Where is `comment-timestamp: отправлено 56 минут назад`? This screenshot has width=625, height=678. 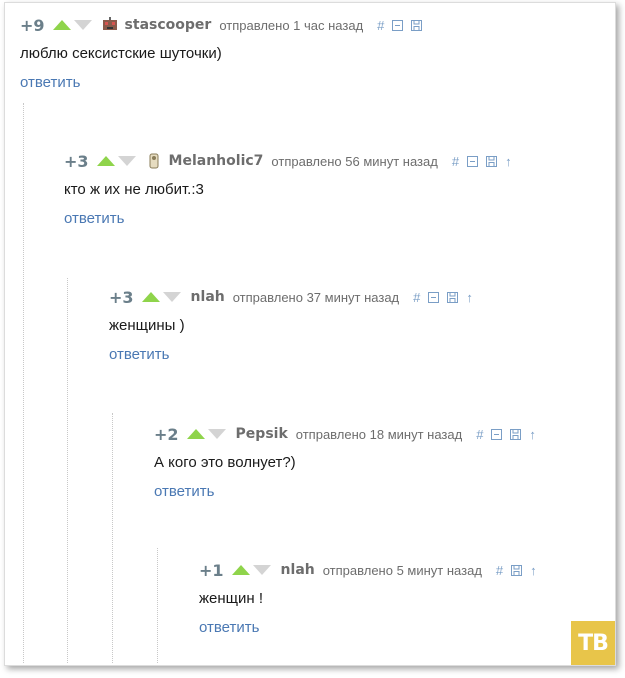 comment-timestamp: отправлено 56 минут назад is located at coordinates (354, 161).